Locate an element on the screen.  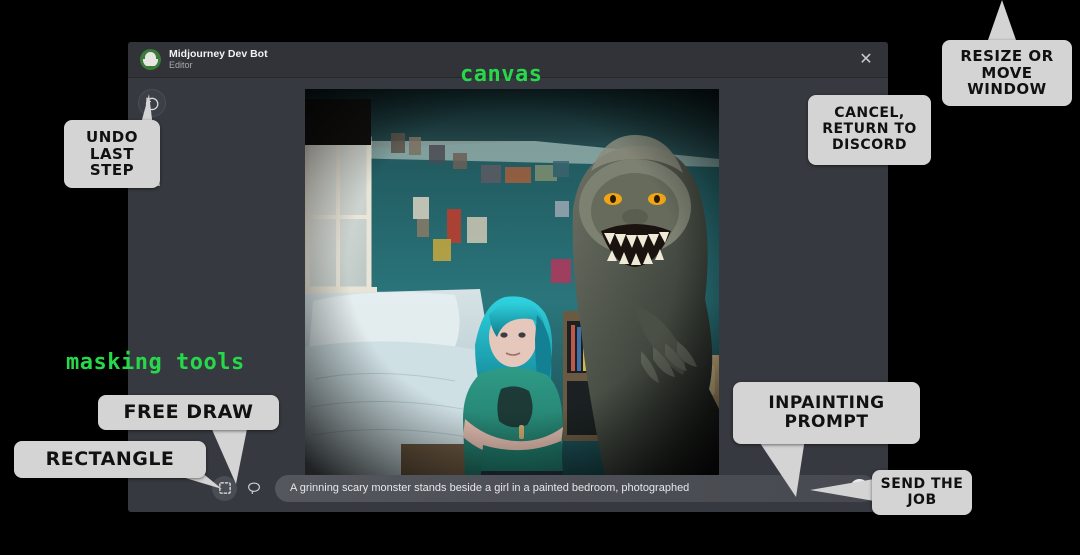
callout-cancel-return-discord: CANCEL, RETURN TO DISCORD is located at coordinates (869, 130).